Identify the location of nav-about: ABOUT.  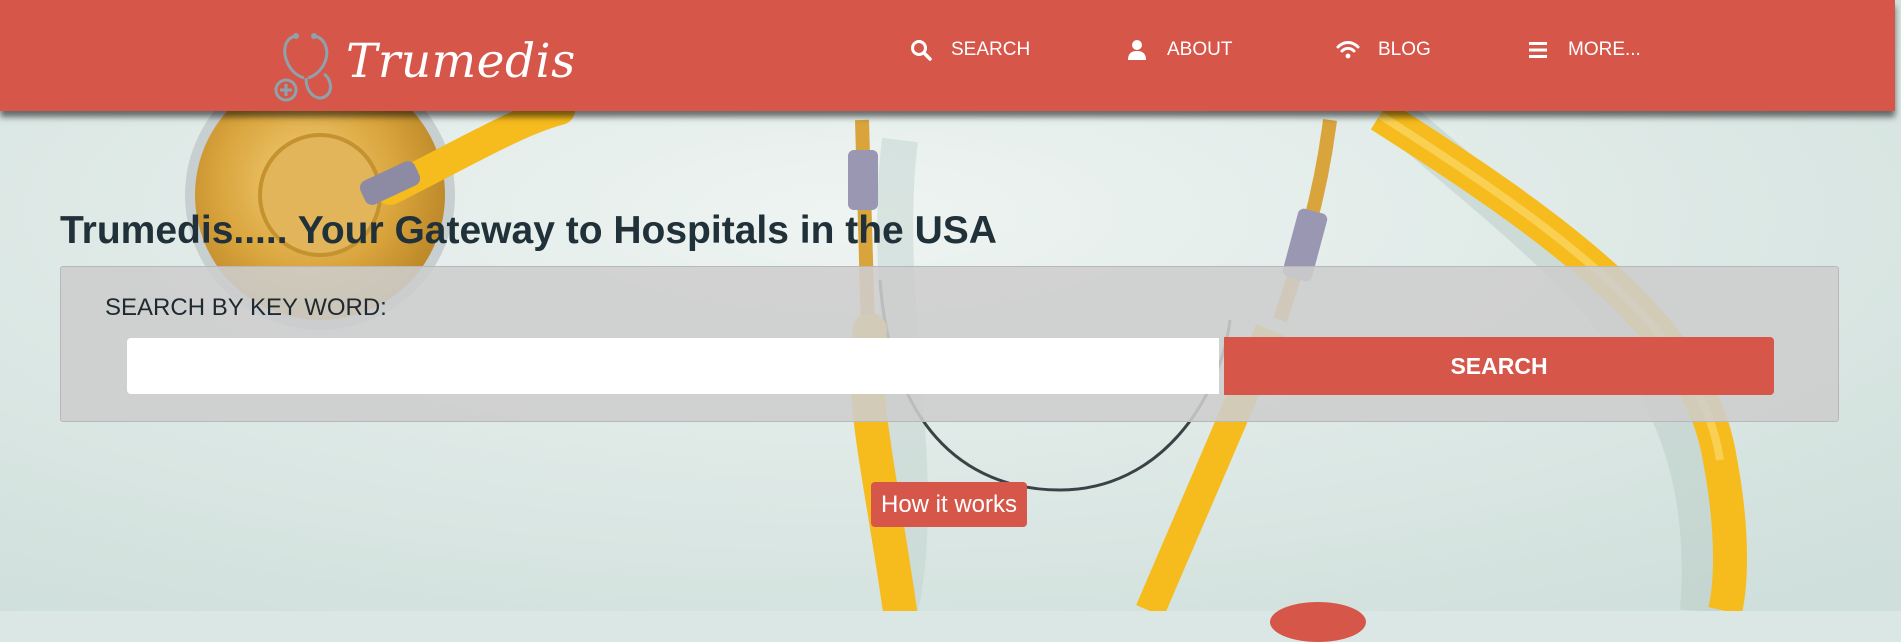
(1178, 50).